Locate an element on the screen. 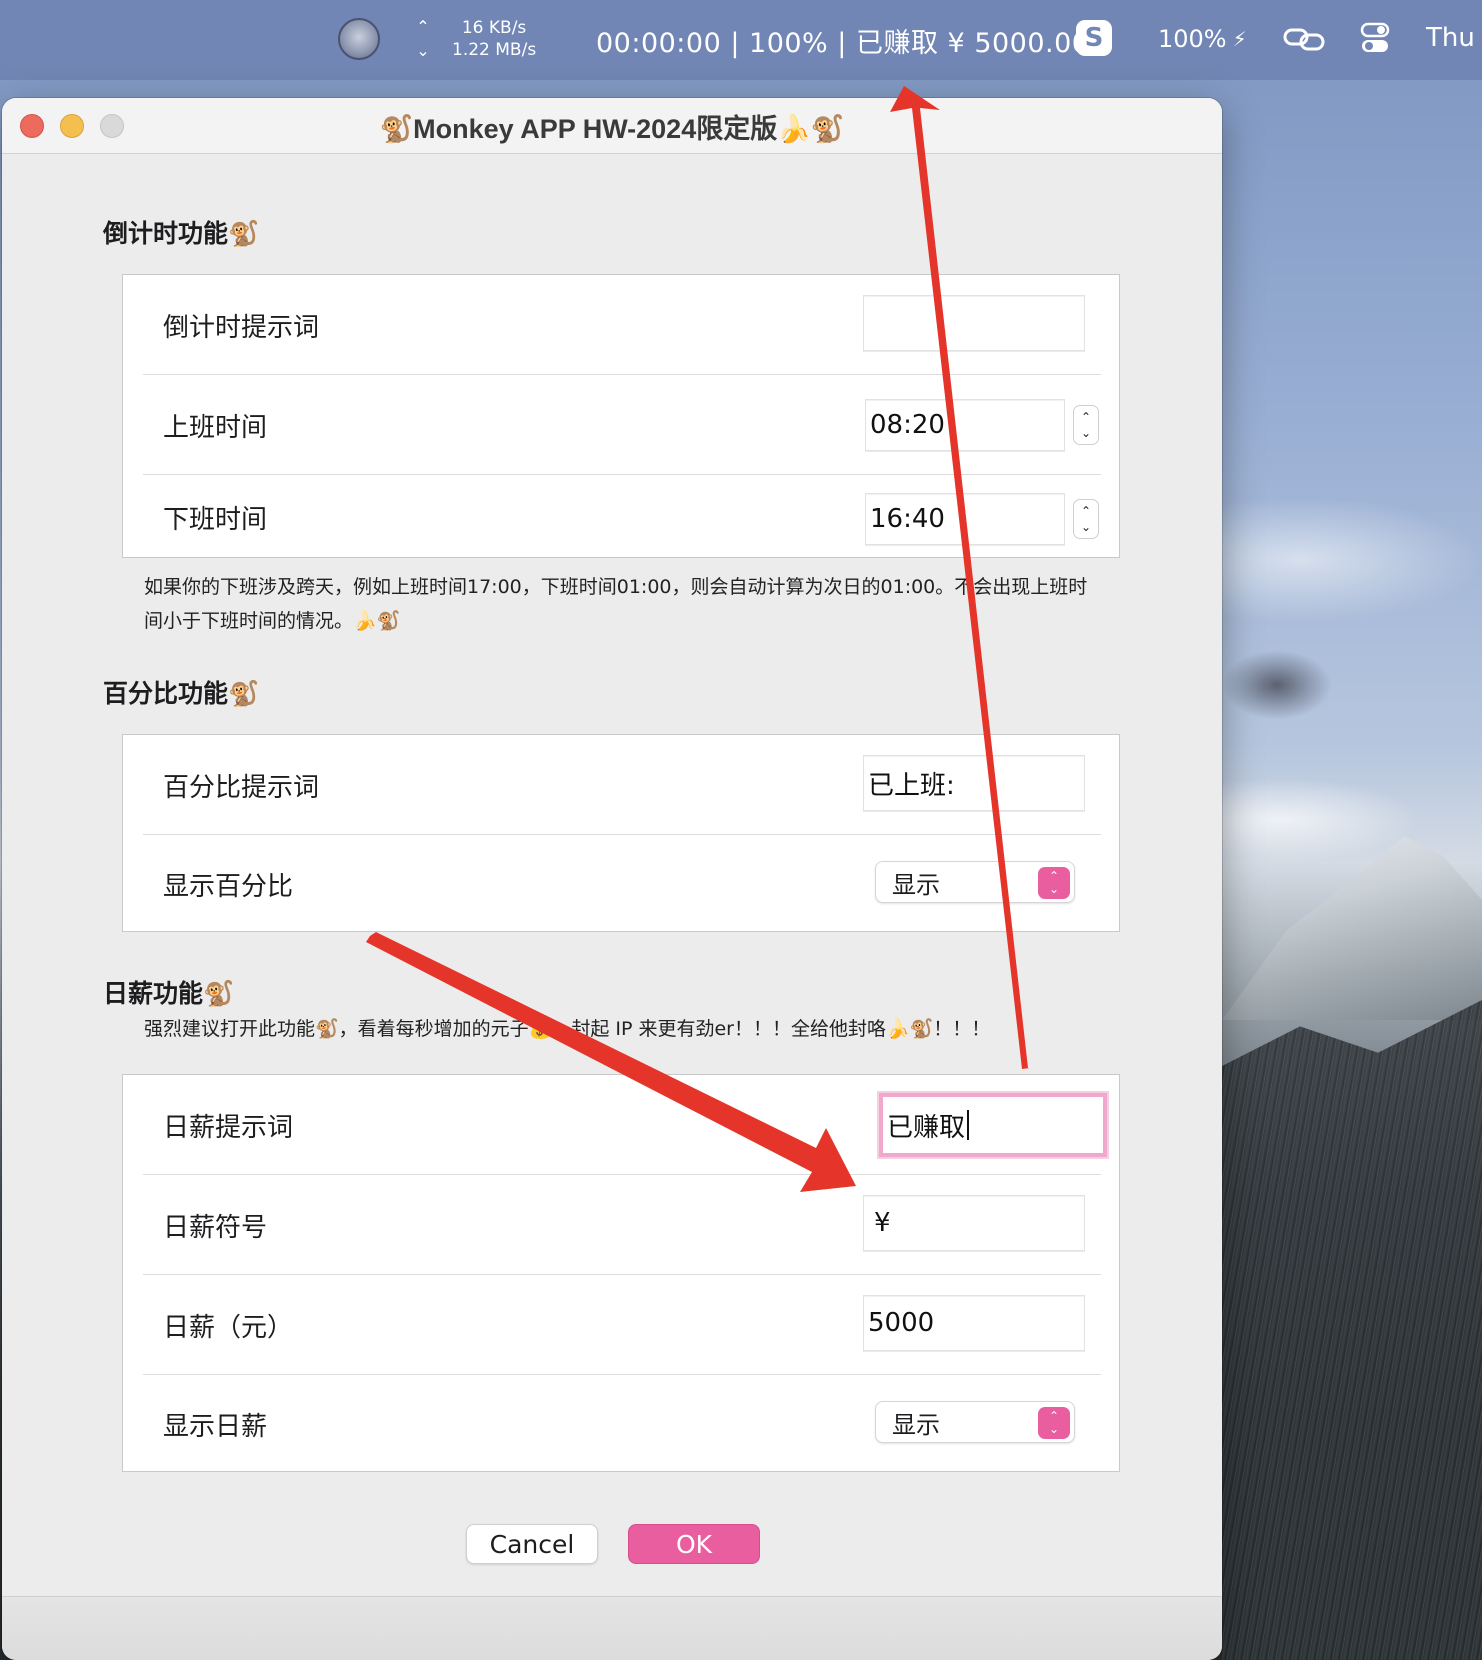  salary-prompt-value: 已赚取 is located at coordinates (926, 1127).